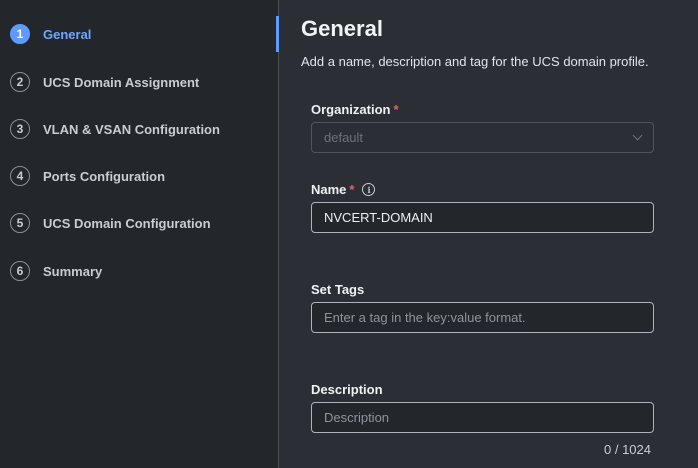  I want to click on character-counter: 0 / 1024, so click(627, 449).